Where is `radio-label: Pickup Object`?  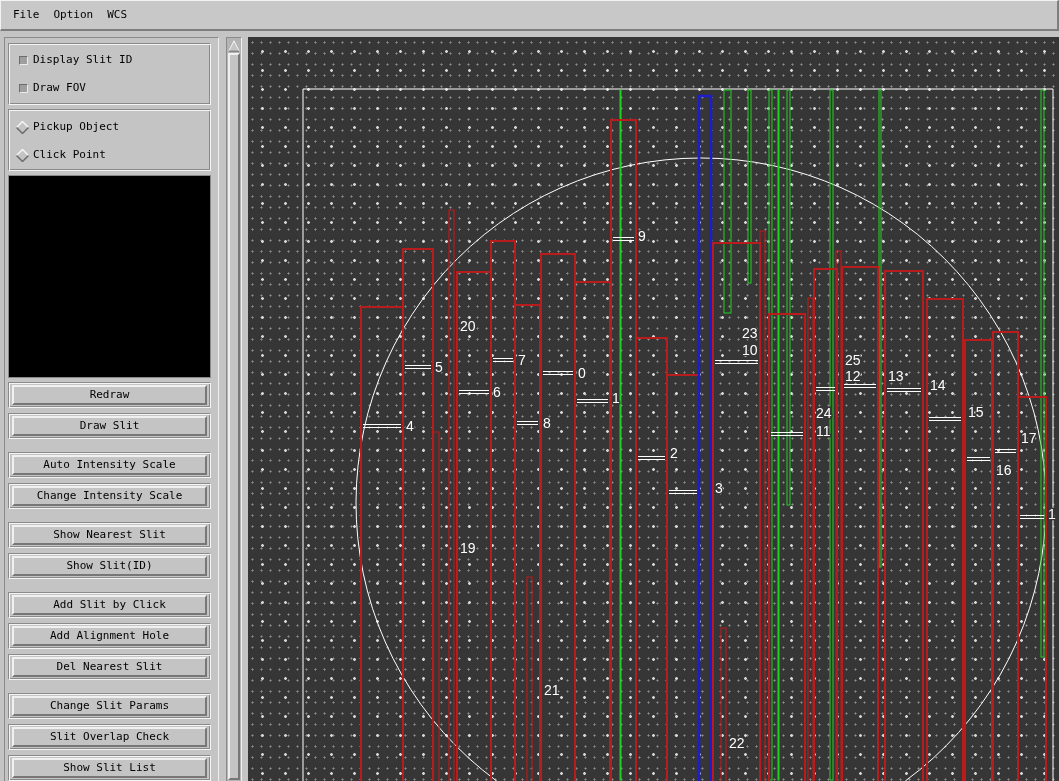 radio-label: Pickup Object is located at coordinates (76, 126).